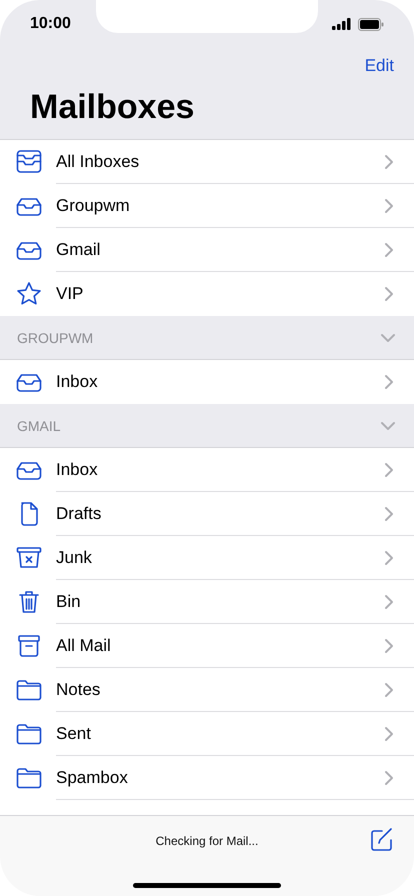 Image resolution: width=414 pixels, height=896 pixels. Describe the element at coordinates (73, 734) in the screenshot. I see `mailbox-label: Sent` at that location.